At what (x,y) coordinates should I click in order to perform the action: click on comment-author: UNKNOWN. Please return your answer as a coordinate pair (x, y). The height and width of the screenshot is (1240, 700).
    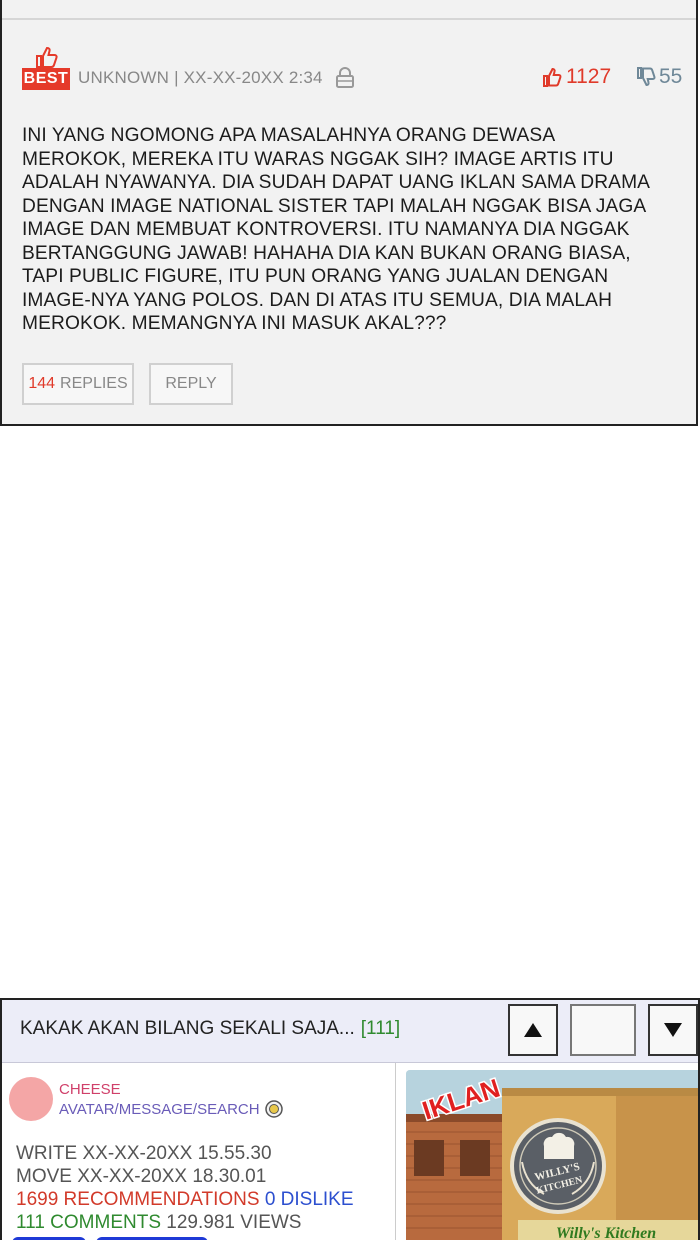
    Looking at the image, I should click on (123, 77).